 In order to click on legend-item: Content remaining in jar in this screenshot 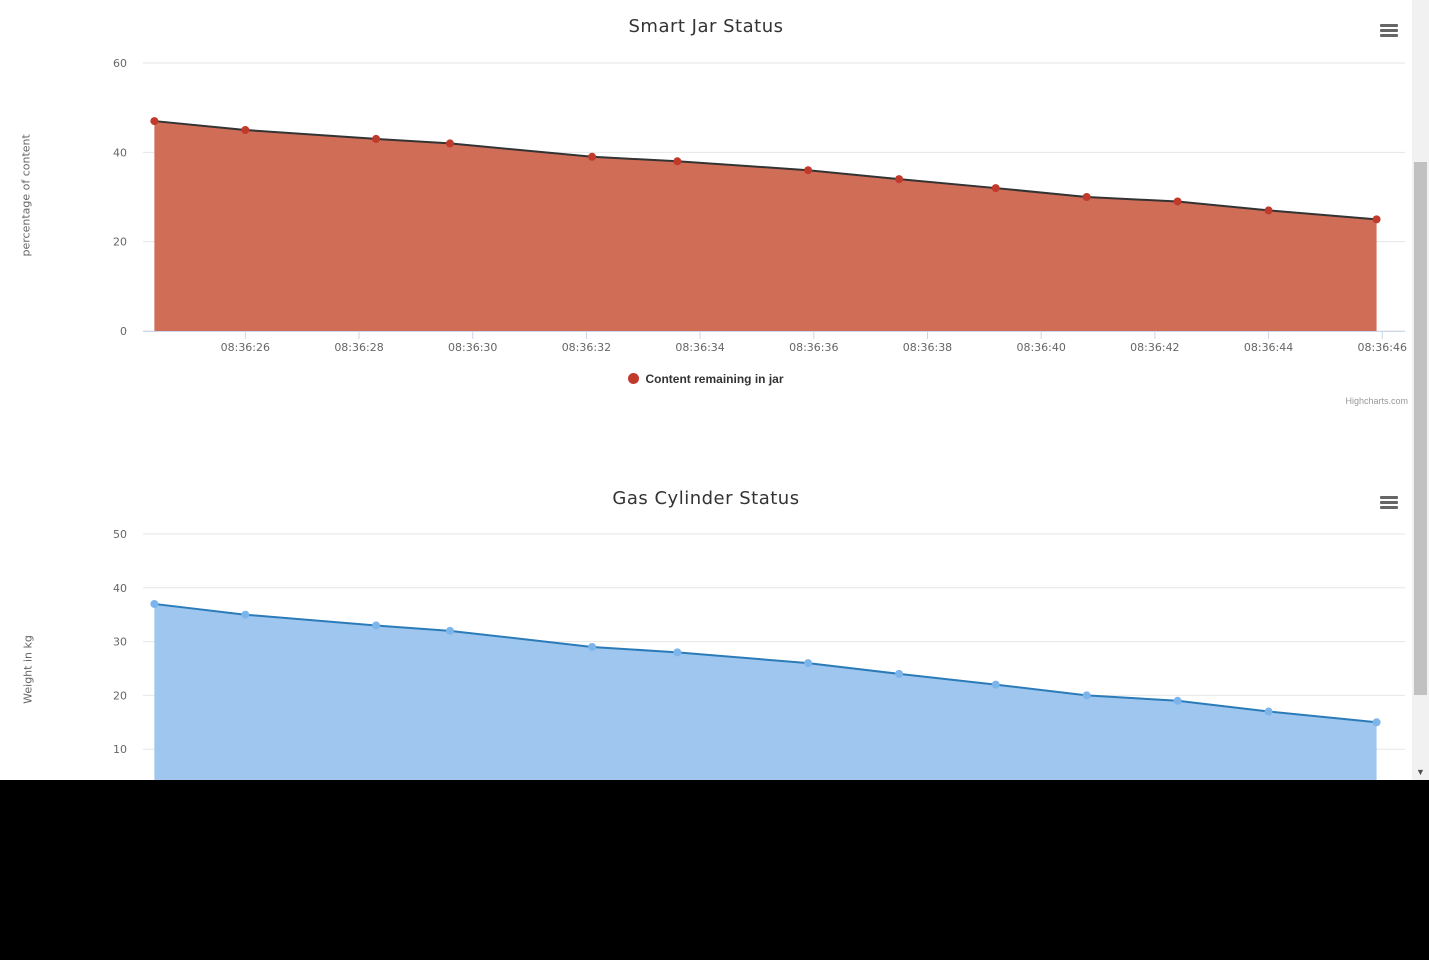, I will do `click(706, 379)`.